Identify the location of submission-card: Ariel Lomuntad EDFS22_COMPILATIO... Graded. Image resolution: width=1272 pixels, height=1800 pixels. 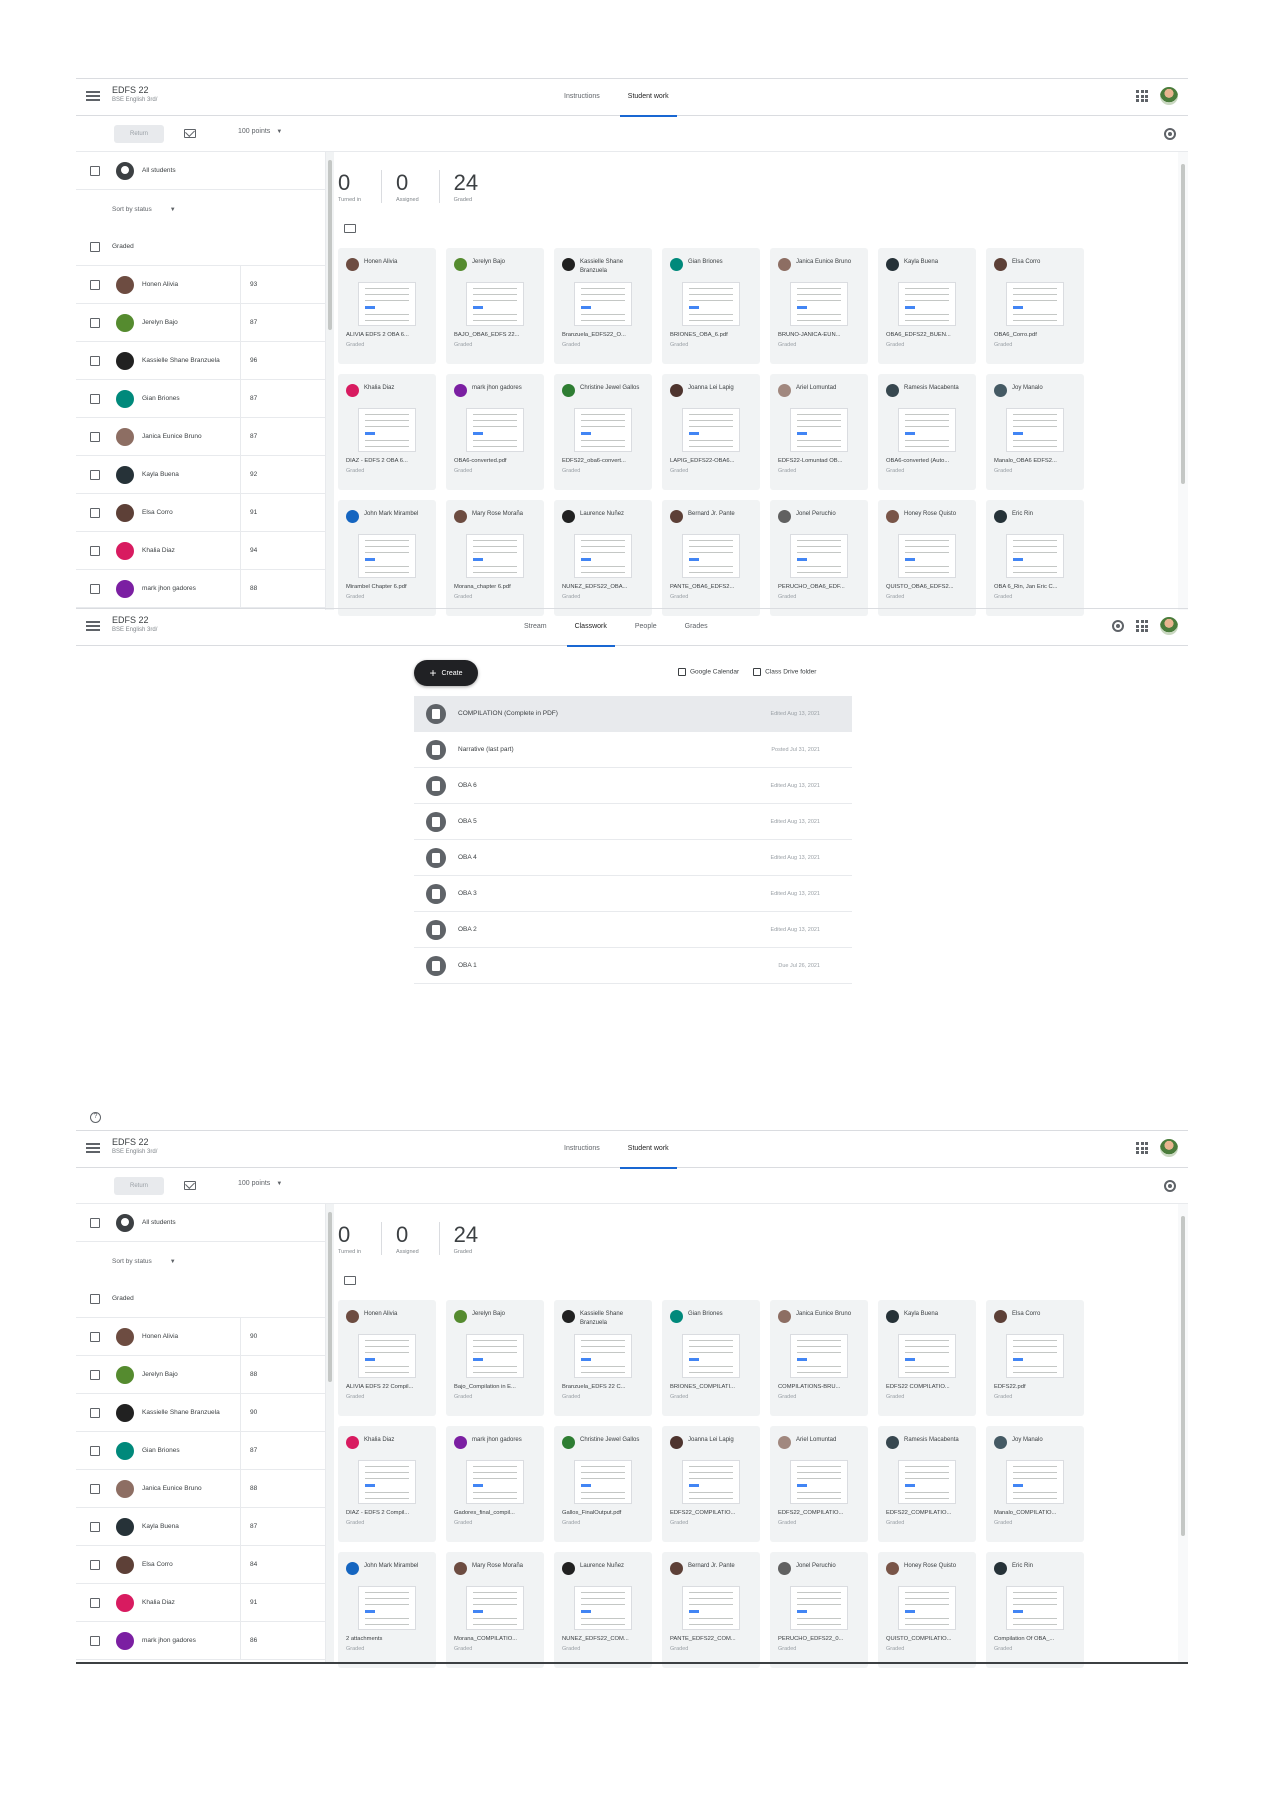
(819, 1484).